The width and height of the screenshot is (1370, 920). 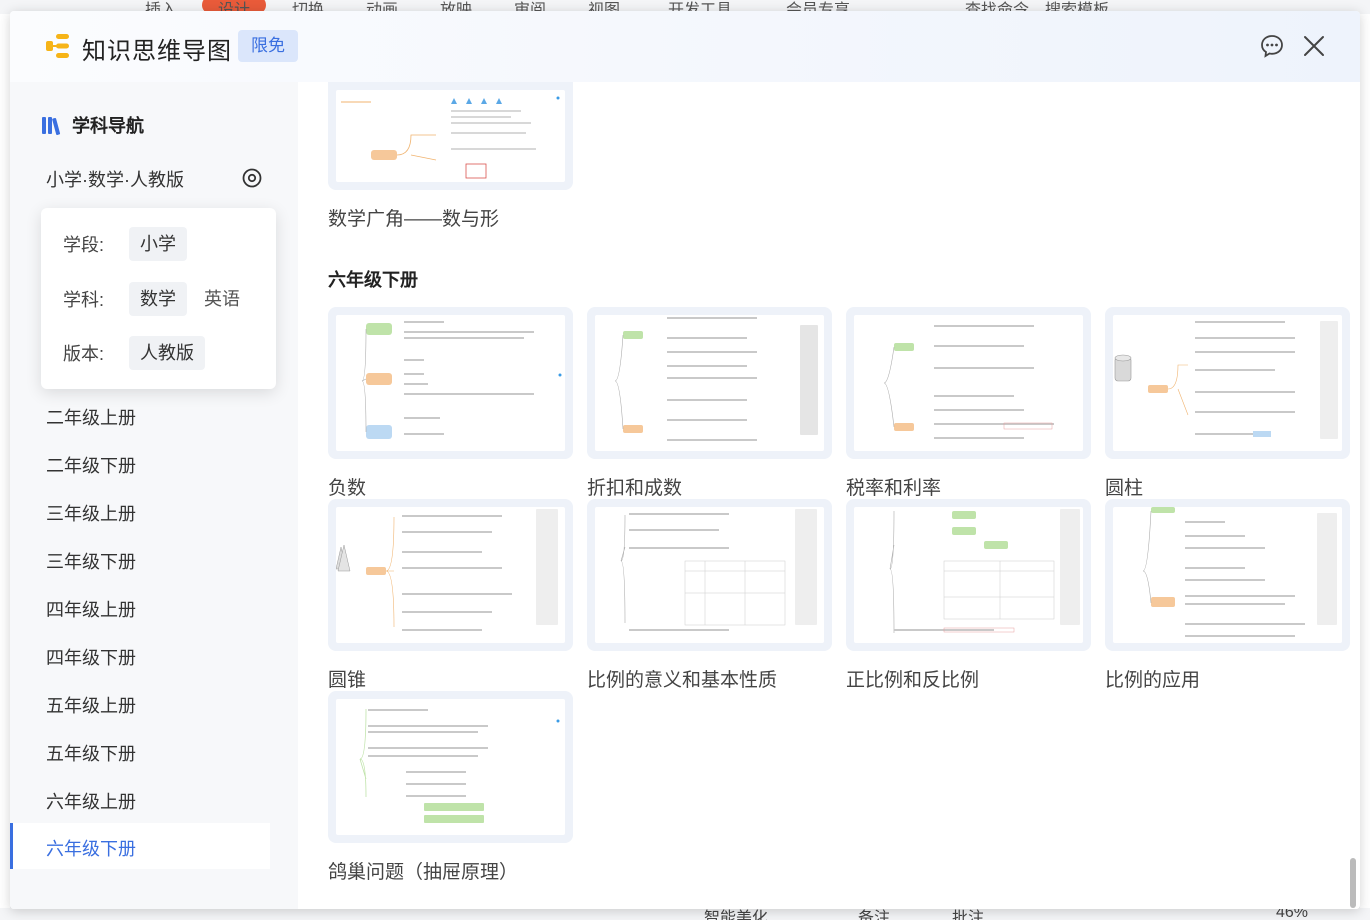 I want to click on subject-option-math: 数学, so click(x=158, y=299).